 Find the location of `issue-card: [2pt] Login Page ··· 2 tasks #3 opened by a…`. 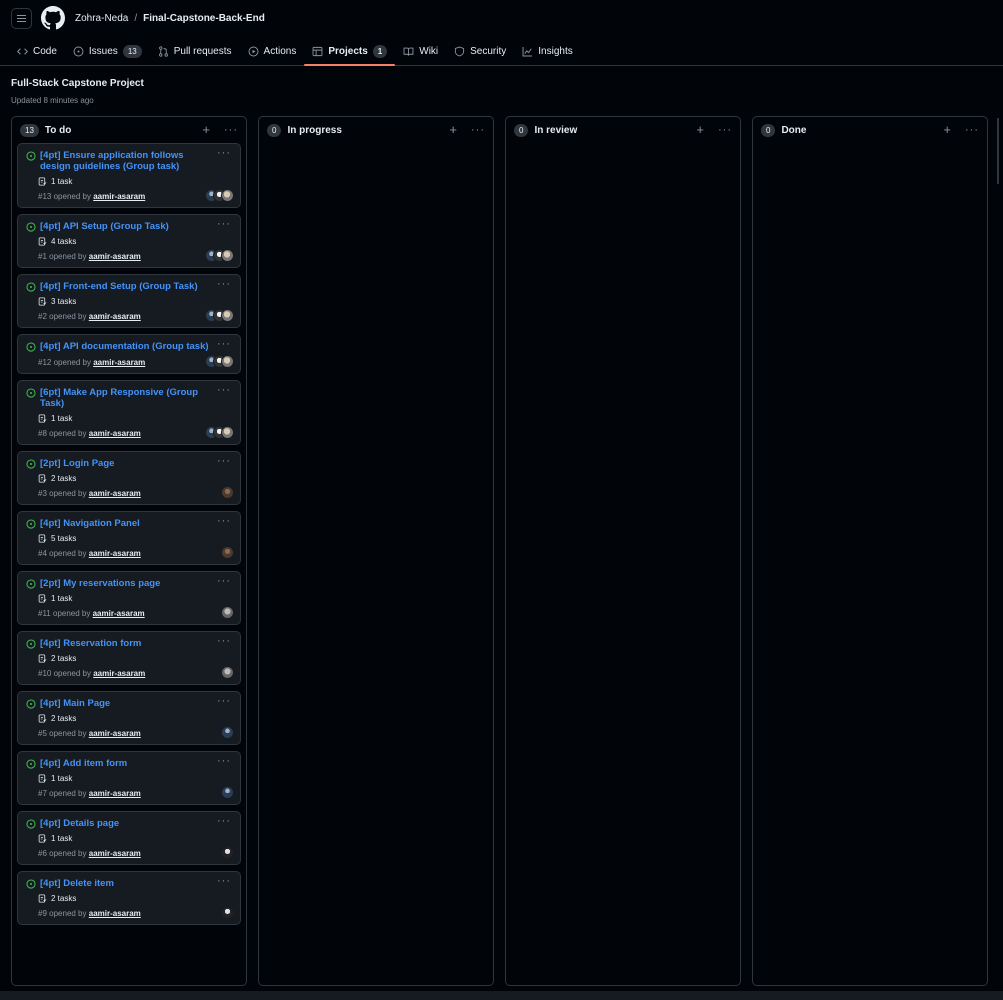

issue-card: [2pt] Login Page ··· 2 tasks #3 opened by a… is located at coordinates (129, 478).